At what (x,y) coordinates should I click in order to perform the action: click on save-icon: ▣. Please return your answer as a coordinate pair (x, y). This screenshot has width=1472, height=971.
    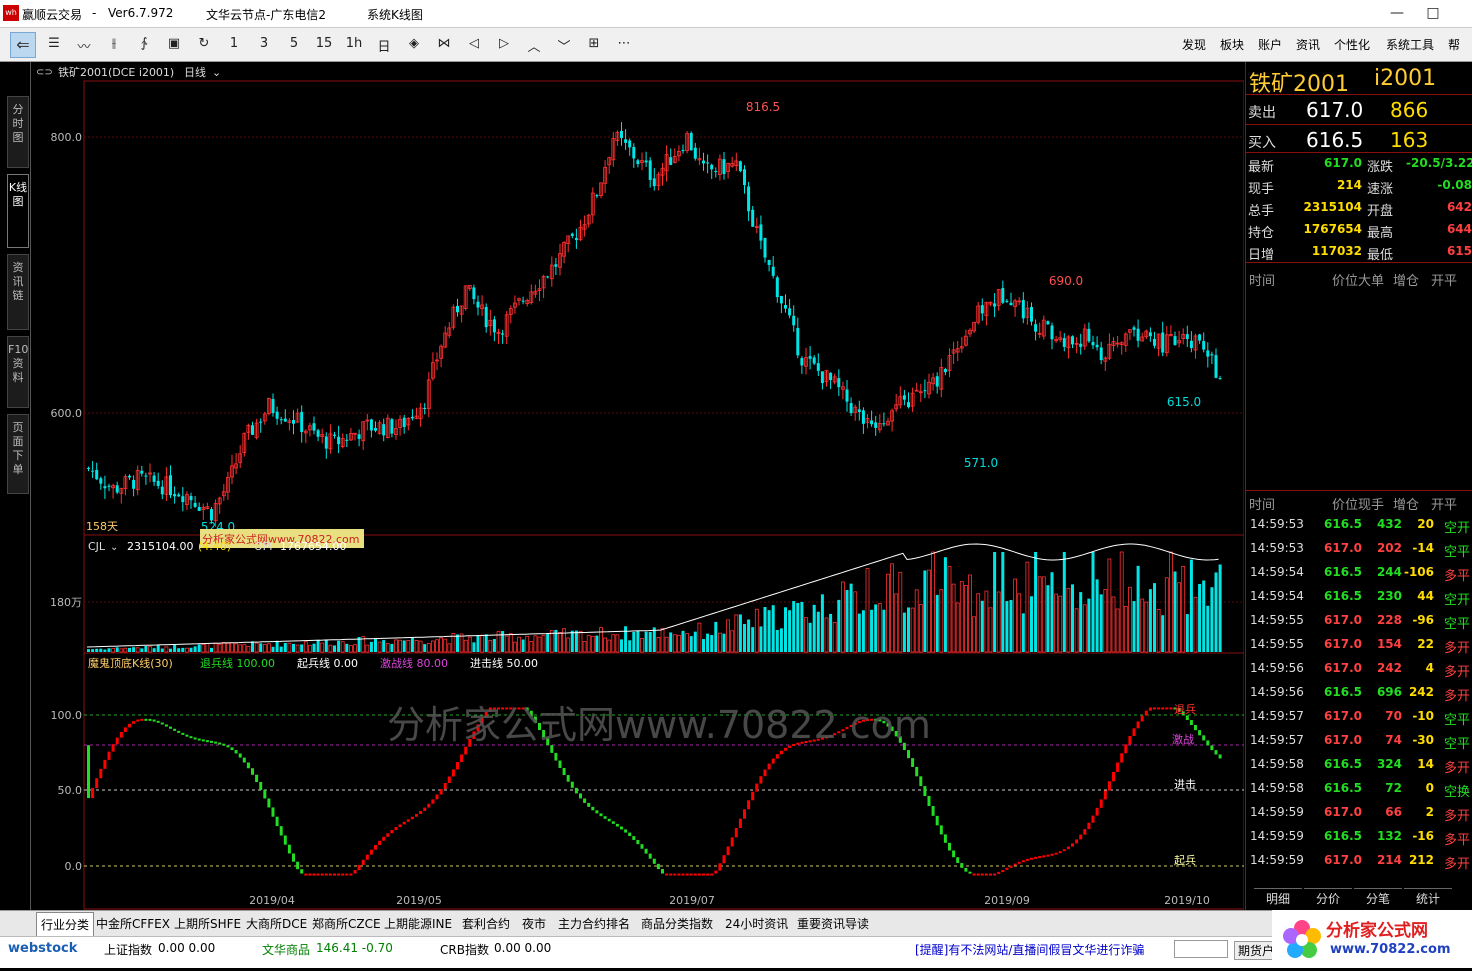
    Looking at the image, I should click on (174, 43).